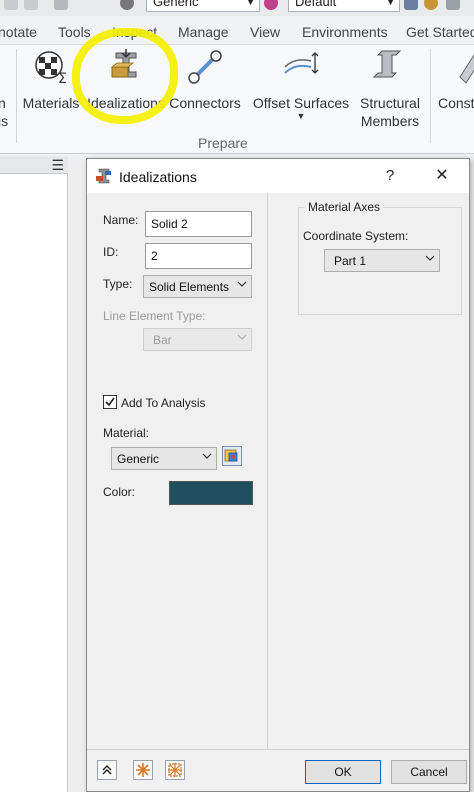 The width and height of the screenshot is (474, 792). Describe the element at coordinates (203, 32) in the screenshot. I see `tab-manage: Manage` at that location.